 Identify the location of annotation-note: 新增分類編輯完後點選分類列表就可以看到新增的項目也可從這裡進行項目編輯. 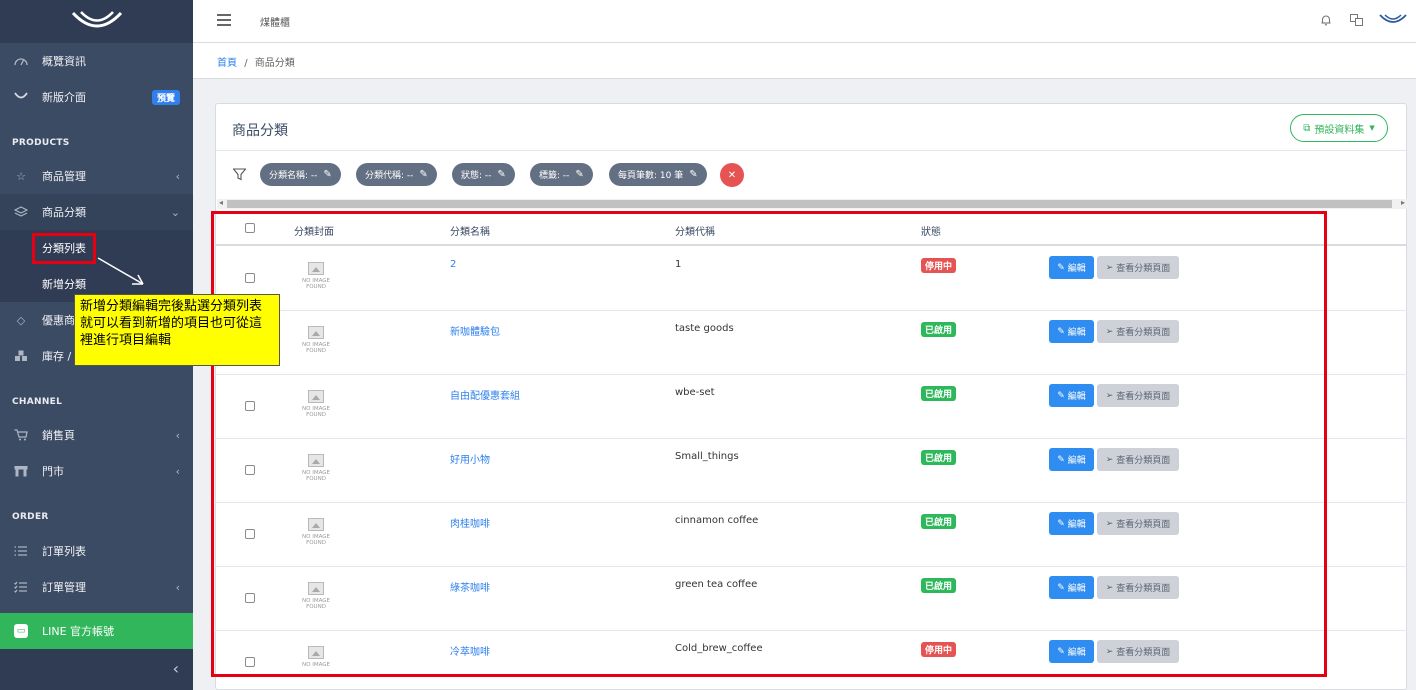
(177, 330).